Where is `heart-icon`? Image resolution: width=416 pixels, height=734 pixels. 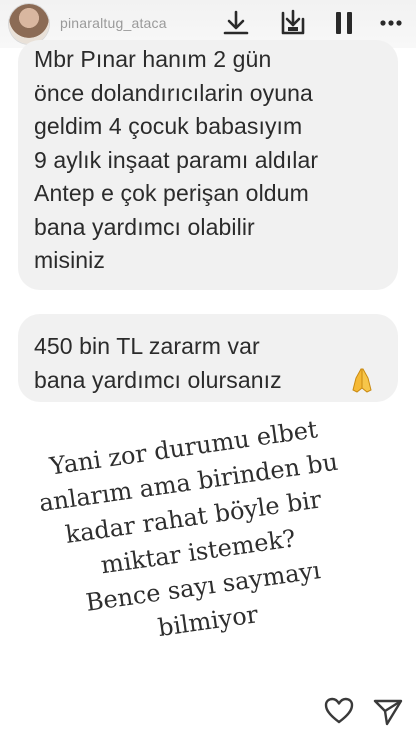
heart-icon is located at coordinates (339, 711).